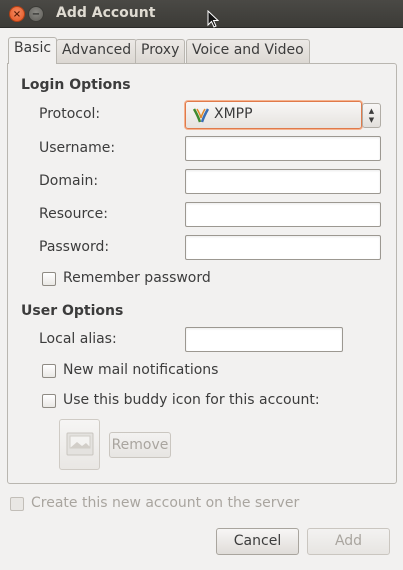 The image size is (403, 570). What do you see at coordinates (140, 370) in the screenshot?
I see `new-mail-notifications-label: New mail notifications` at bounding box center [140, 370].